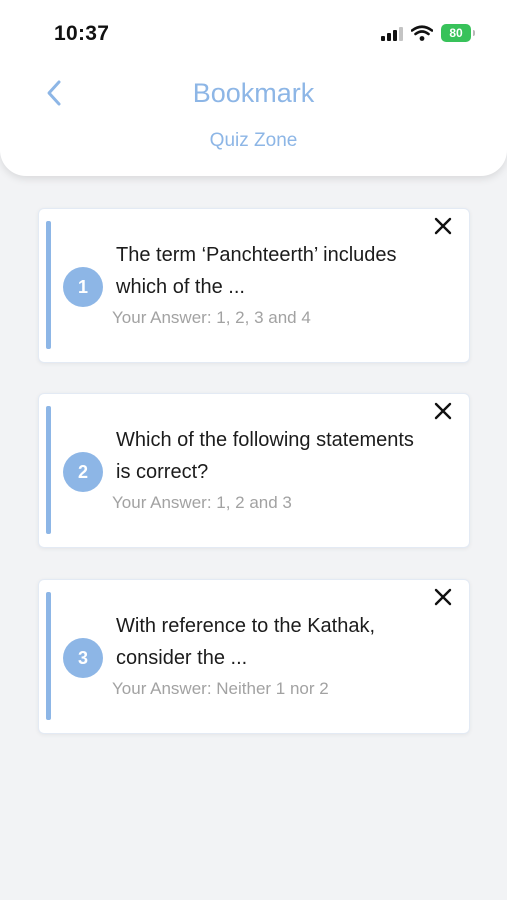 This screenshot has height=900, width=507. What do you see at coordinates (83, 658) in the screenshot?
I see `question-number-badge: 3` at bounding box center [83, 658].